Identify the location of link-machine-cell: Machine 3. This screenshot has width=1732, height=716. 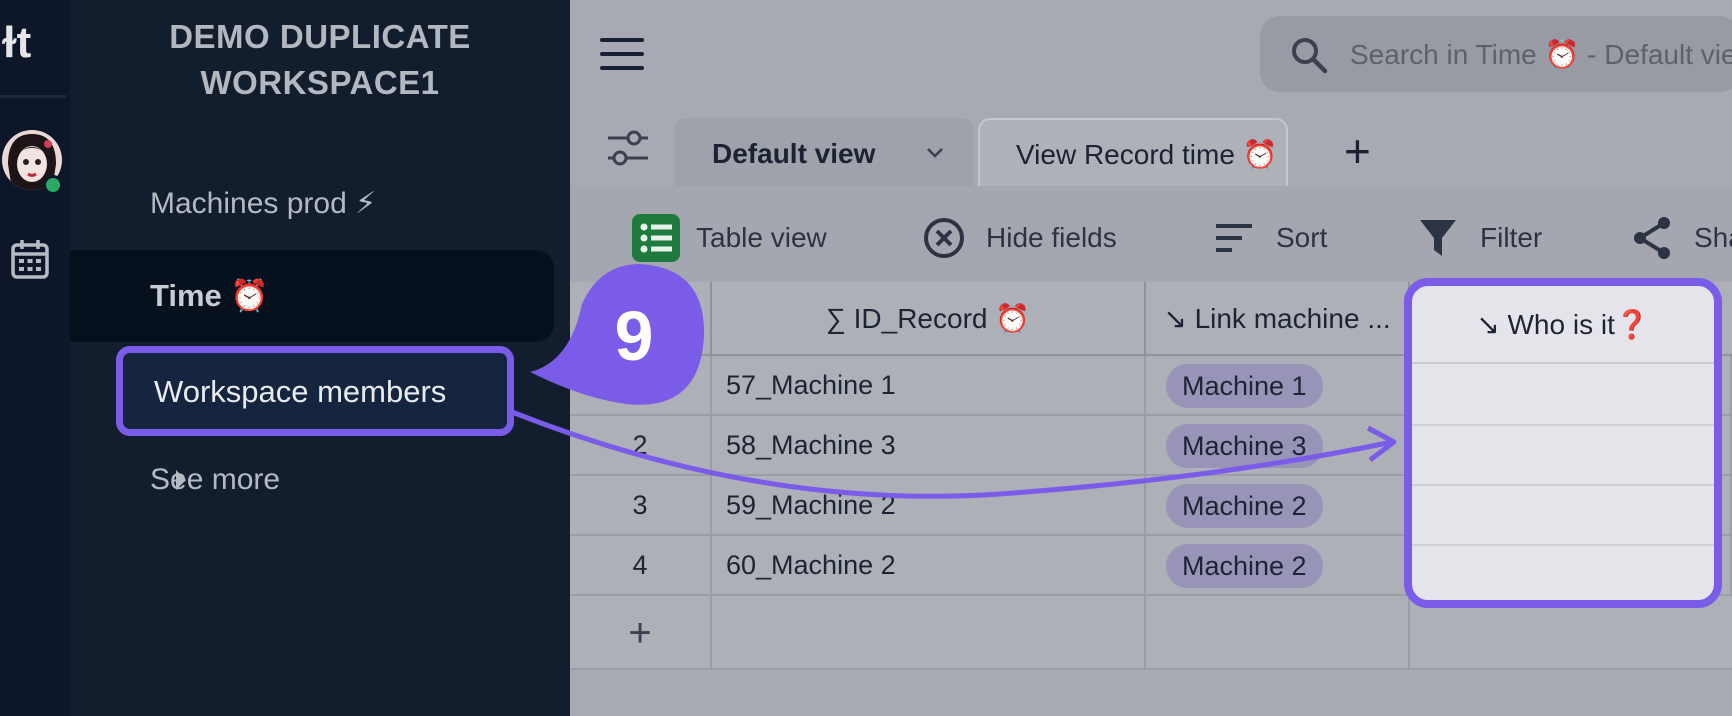
(1278, 446).